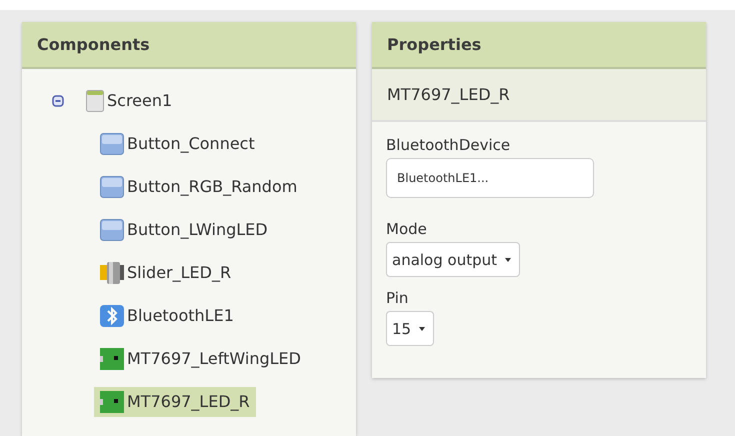 The image size is (735, 436). I want to click on panel-title: Properties, so click(434, 44).